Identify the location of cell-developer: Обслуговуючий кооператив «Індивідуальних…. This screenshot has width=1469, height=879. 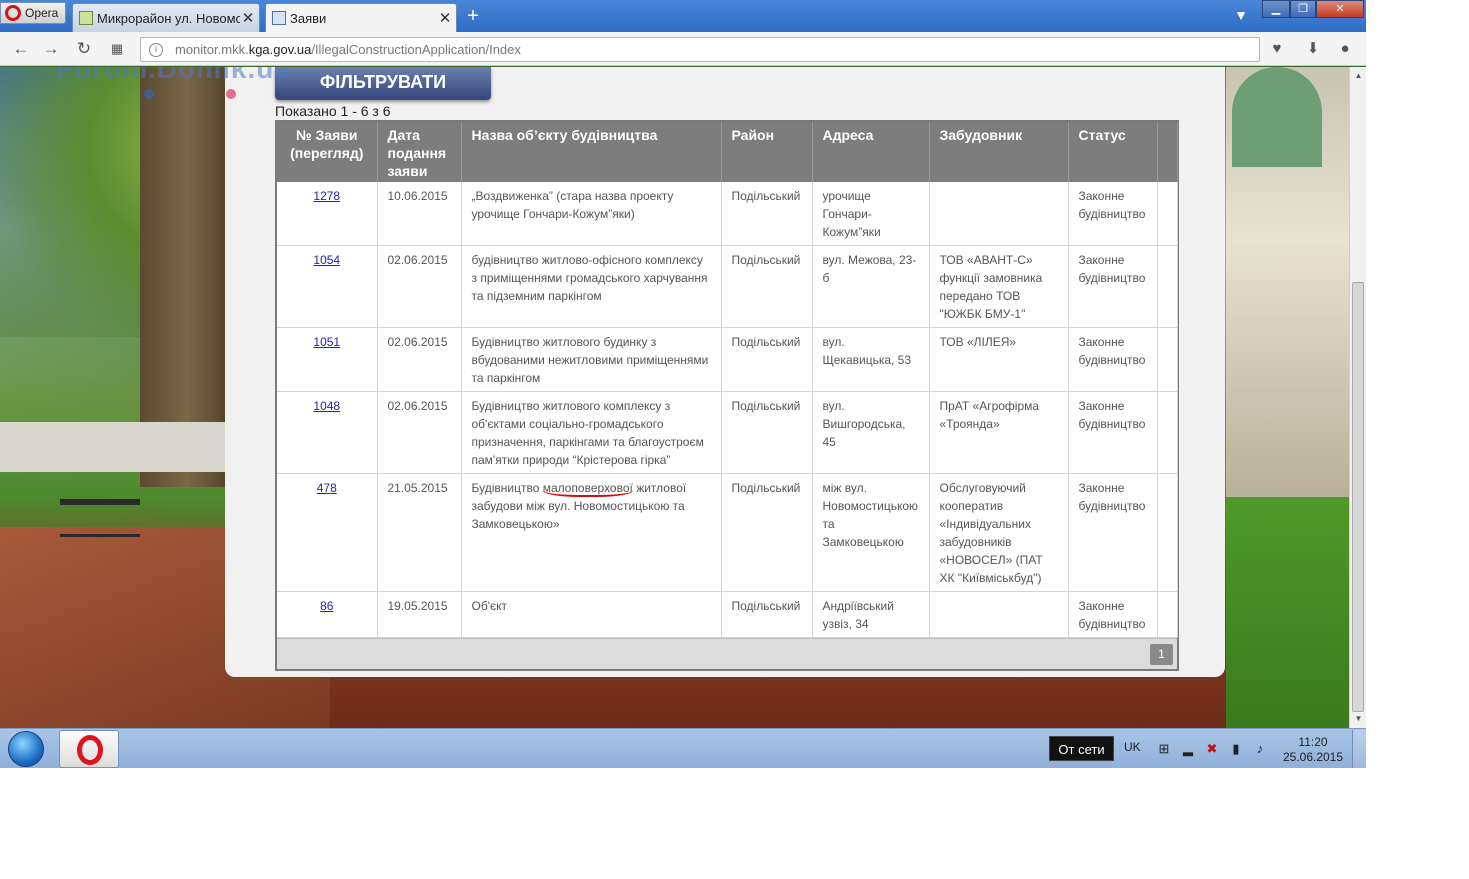
(999, 532).